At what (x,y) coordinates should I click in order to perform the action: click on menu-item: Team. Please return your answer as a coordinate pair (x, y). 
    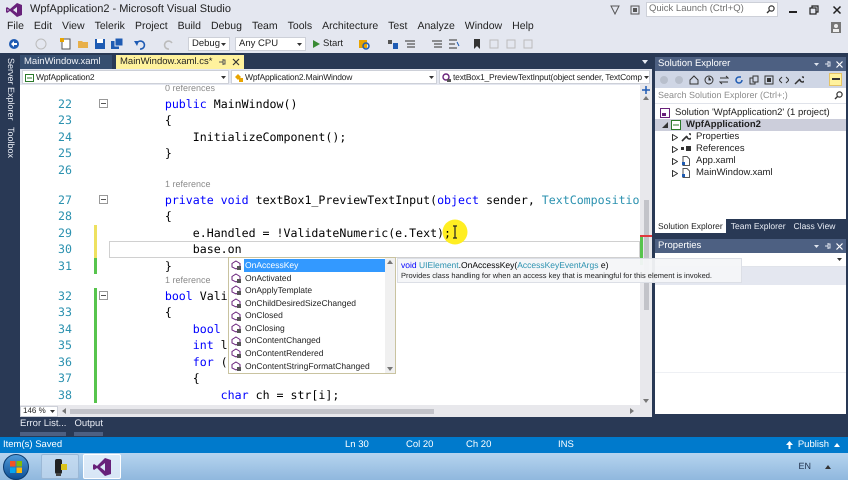
    Looking at the image, I should click on (264, 27).